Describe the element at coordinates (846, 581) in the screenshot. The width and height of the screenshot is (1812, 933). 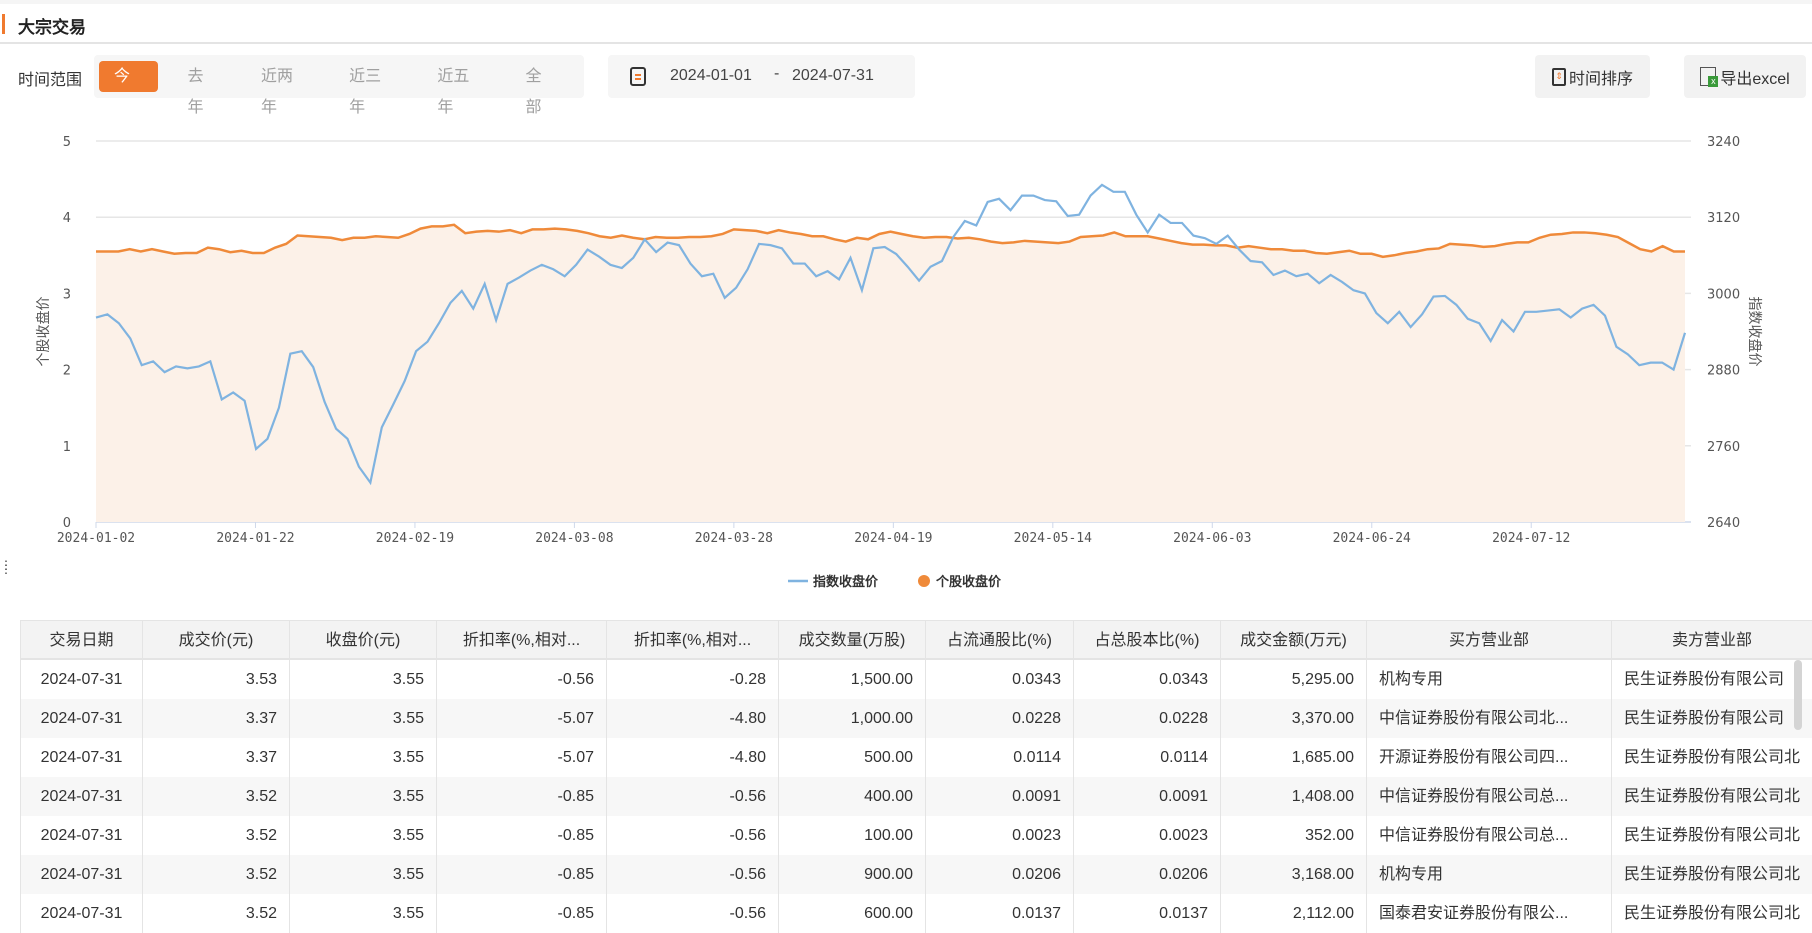
I see `legend-index-label: 指数收盘价` at that location.